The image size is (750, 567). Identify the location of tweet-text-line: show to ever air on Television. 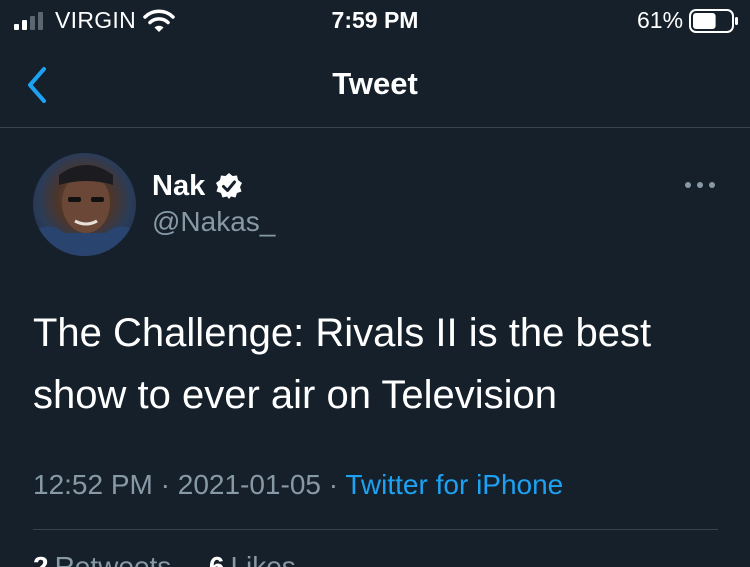
(295, 395).